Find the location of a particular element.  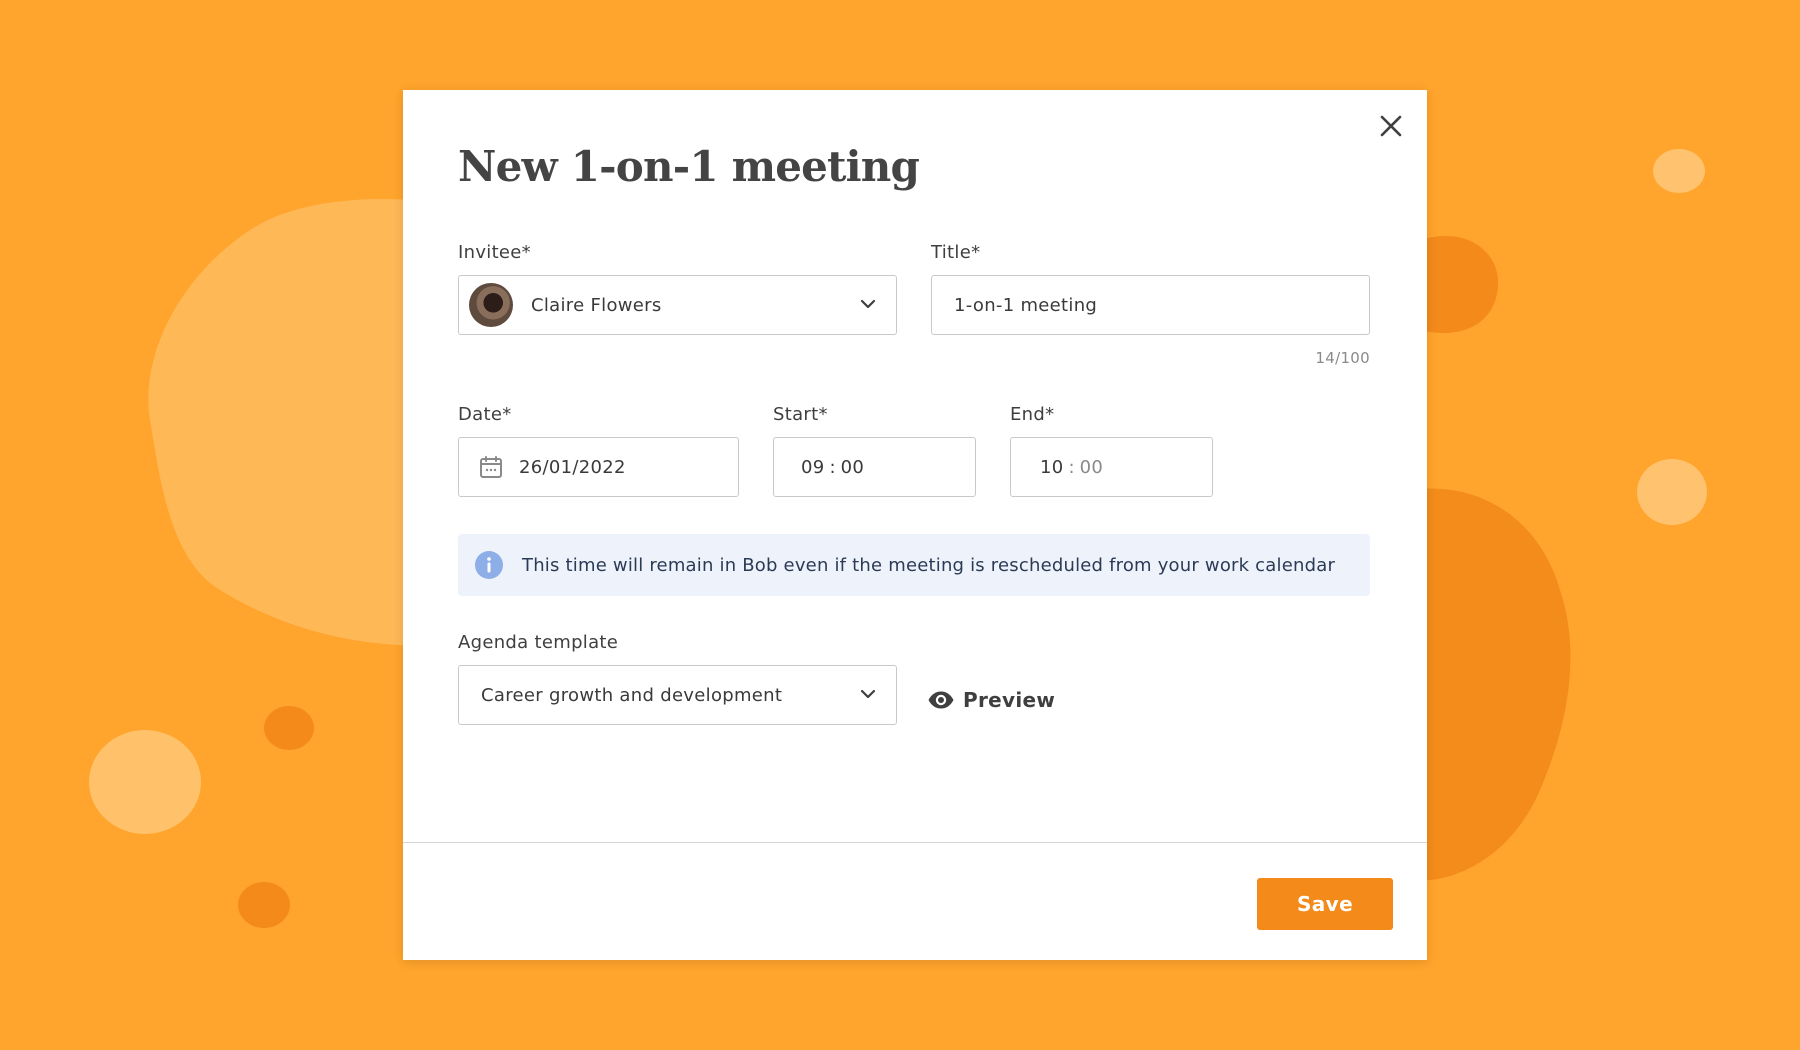

end-hours: 10 is located at coordinates (1052, 467).